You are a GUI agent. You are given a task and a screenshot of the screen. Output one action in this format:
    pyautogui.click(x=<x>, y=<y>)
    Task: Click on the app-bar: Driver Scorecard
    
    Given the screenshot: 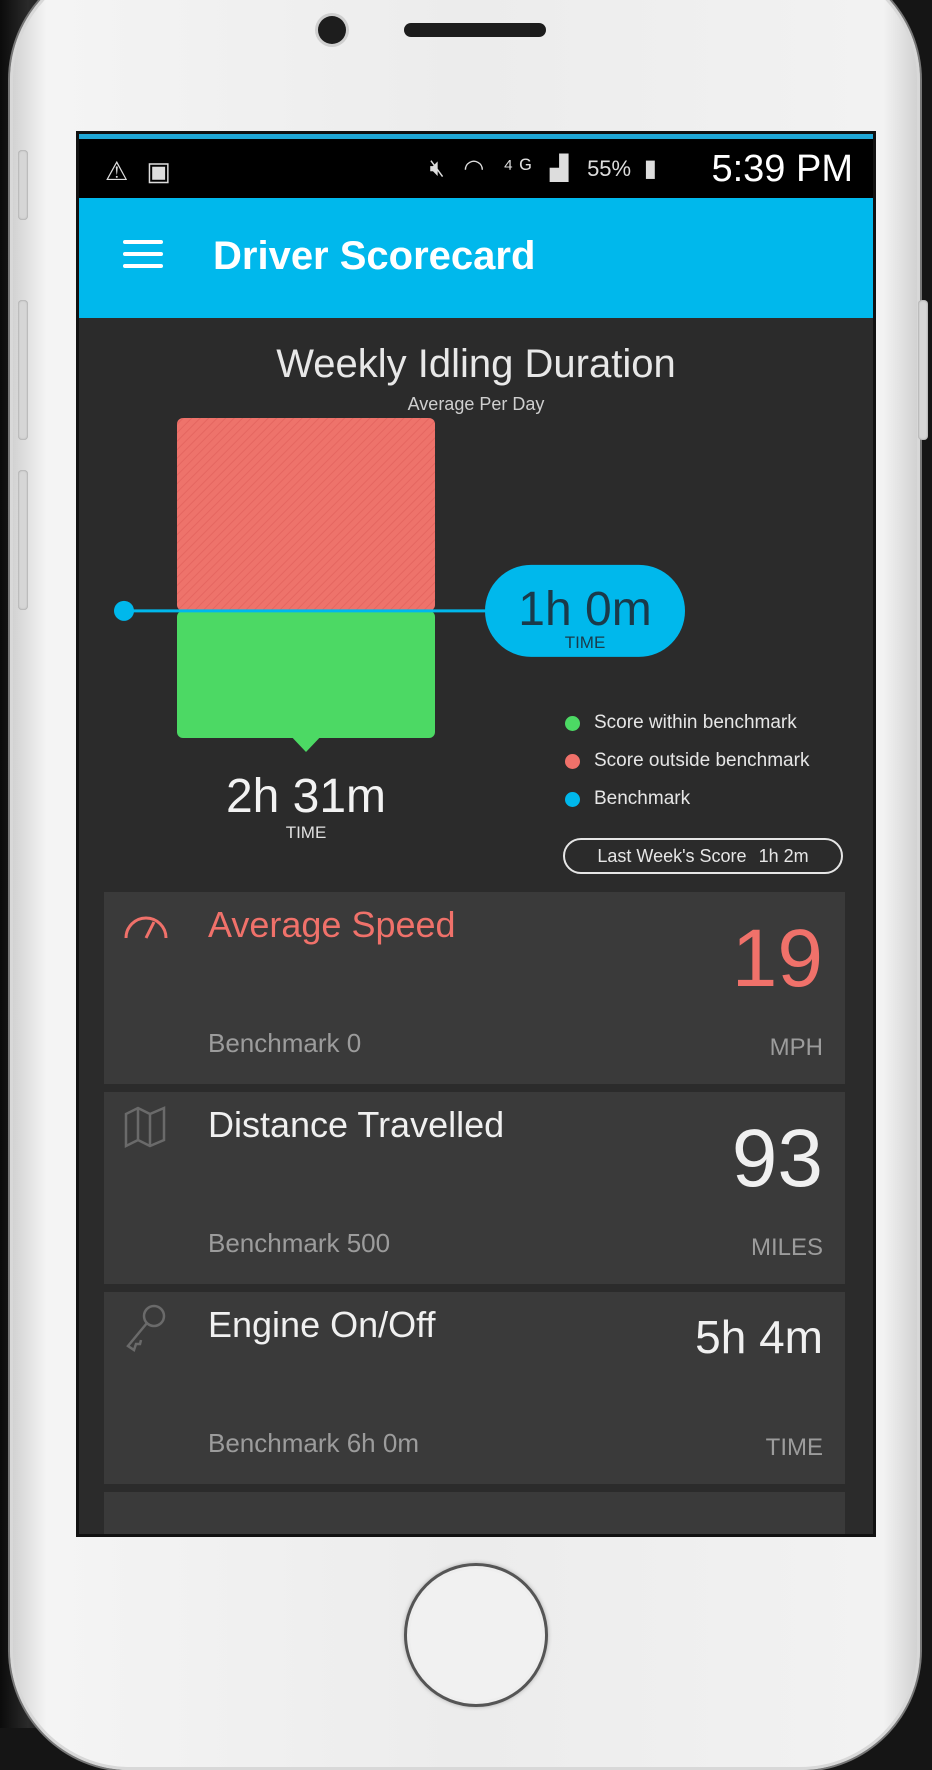 What is the action you would take?
    pyautogui.click(x=476, y=258)
    